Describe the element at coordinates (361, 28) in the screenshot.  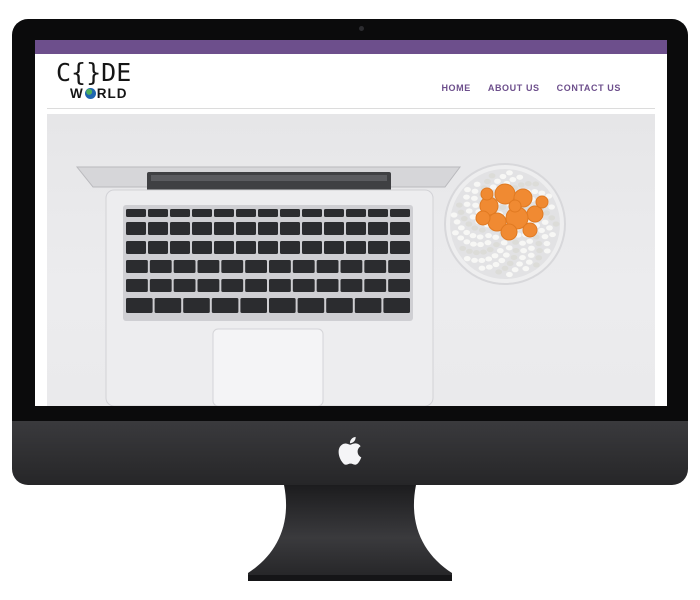
I see `camera-icon` at that location.